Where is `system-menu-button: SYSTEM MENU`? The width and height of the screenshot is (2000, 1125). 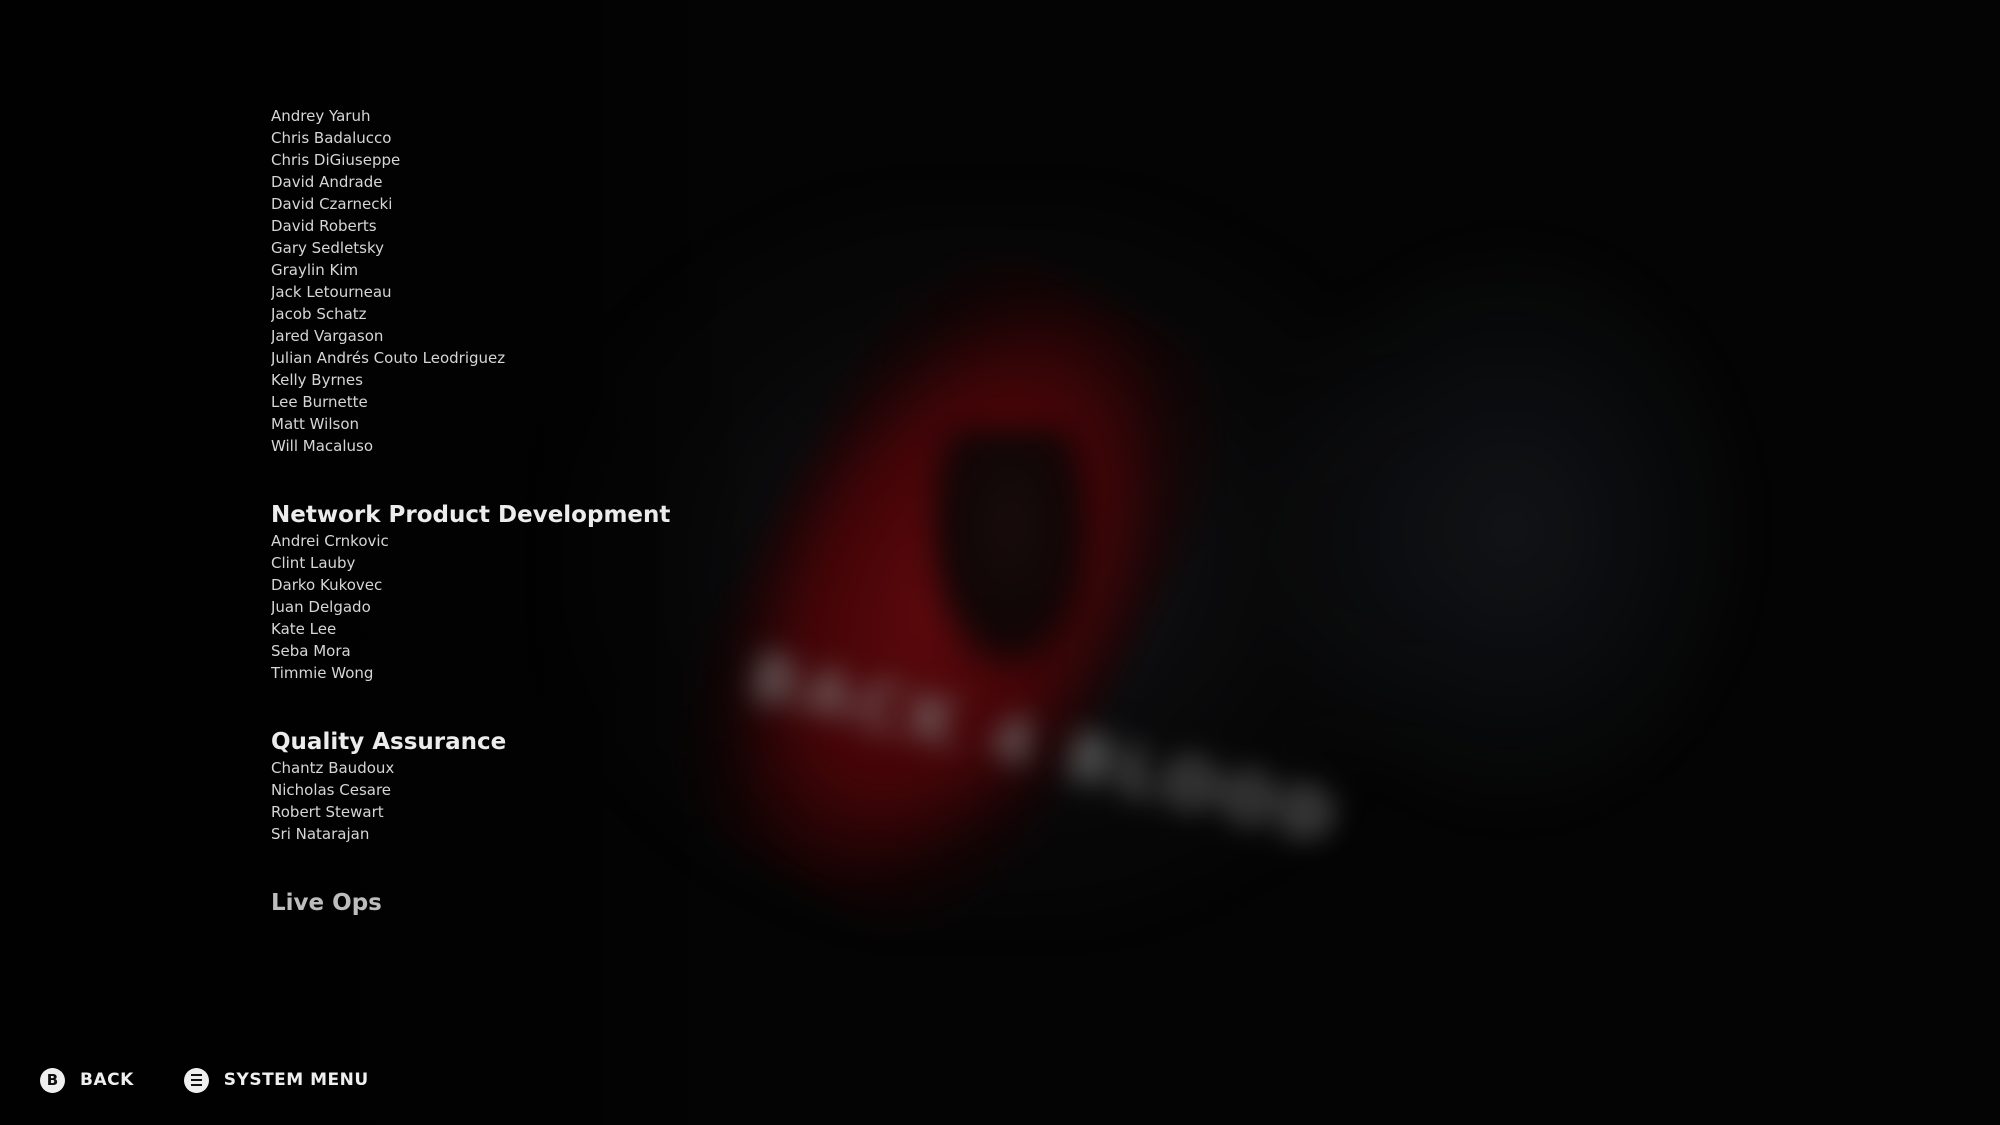
system-menu-button: SYSTEM MENU is located at coordinates (276, 1080).